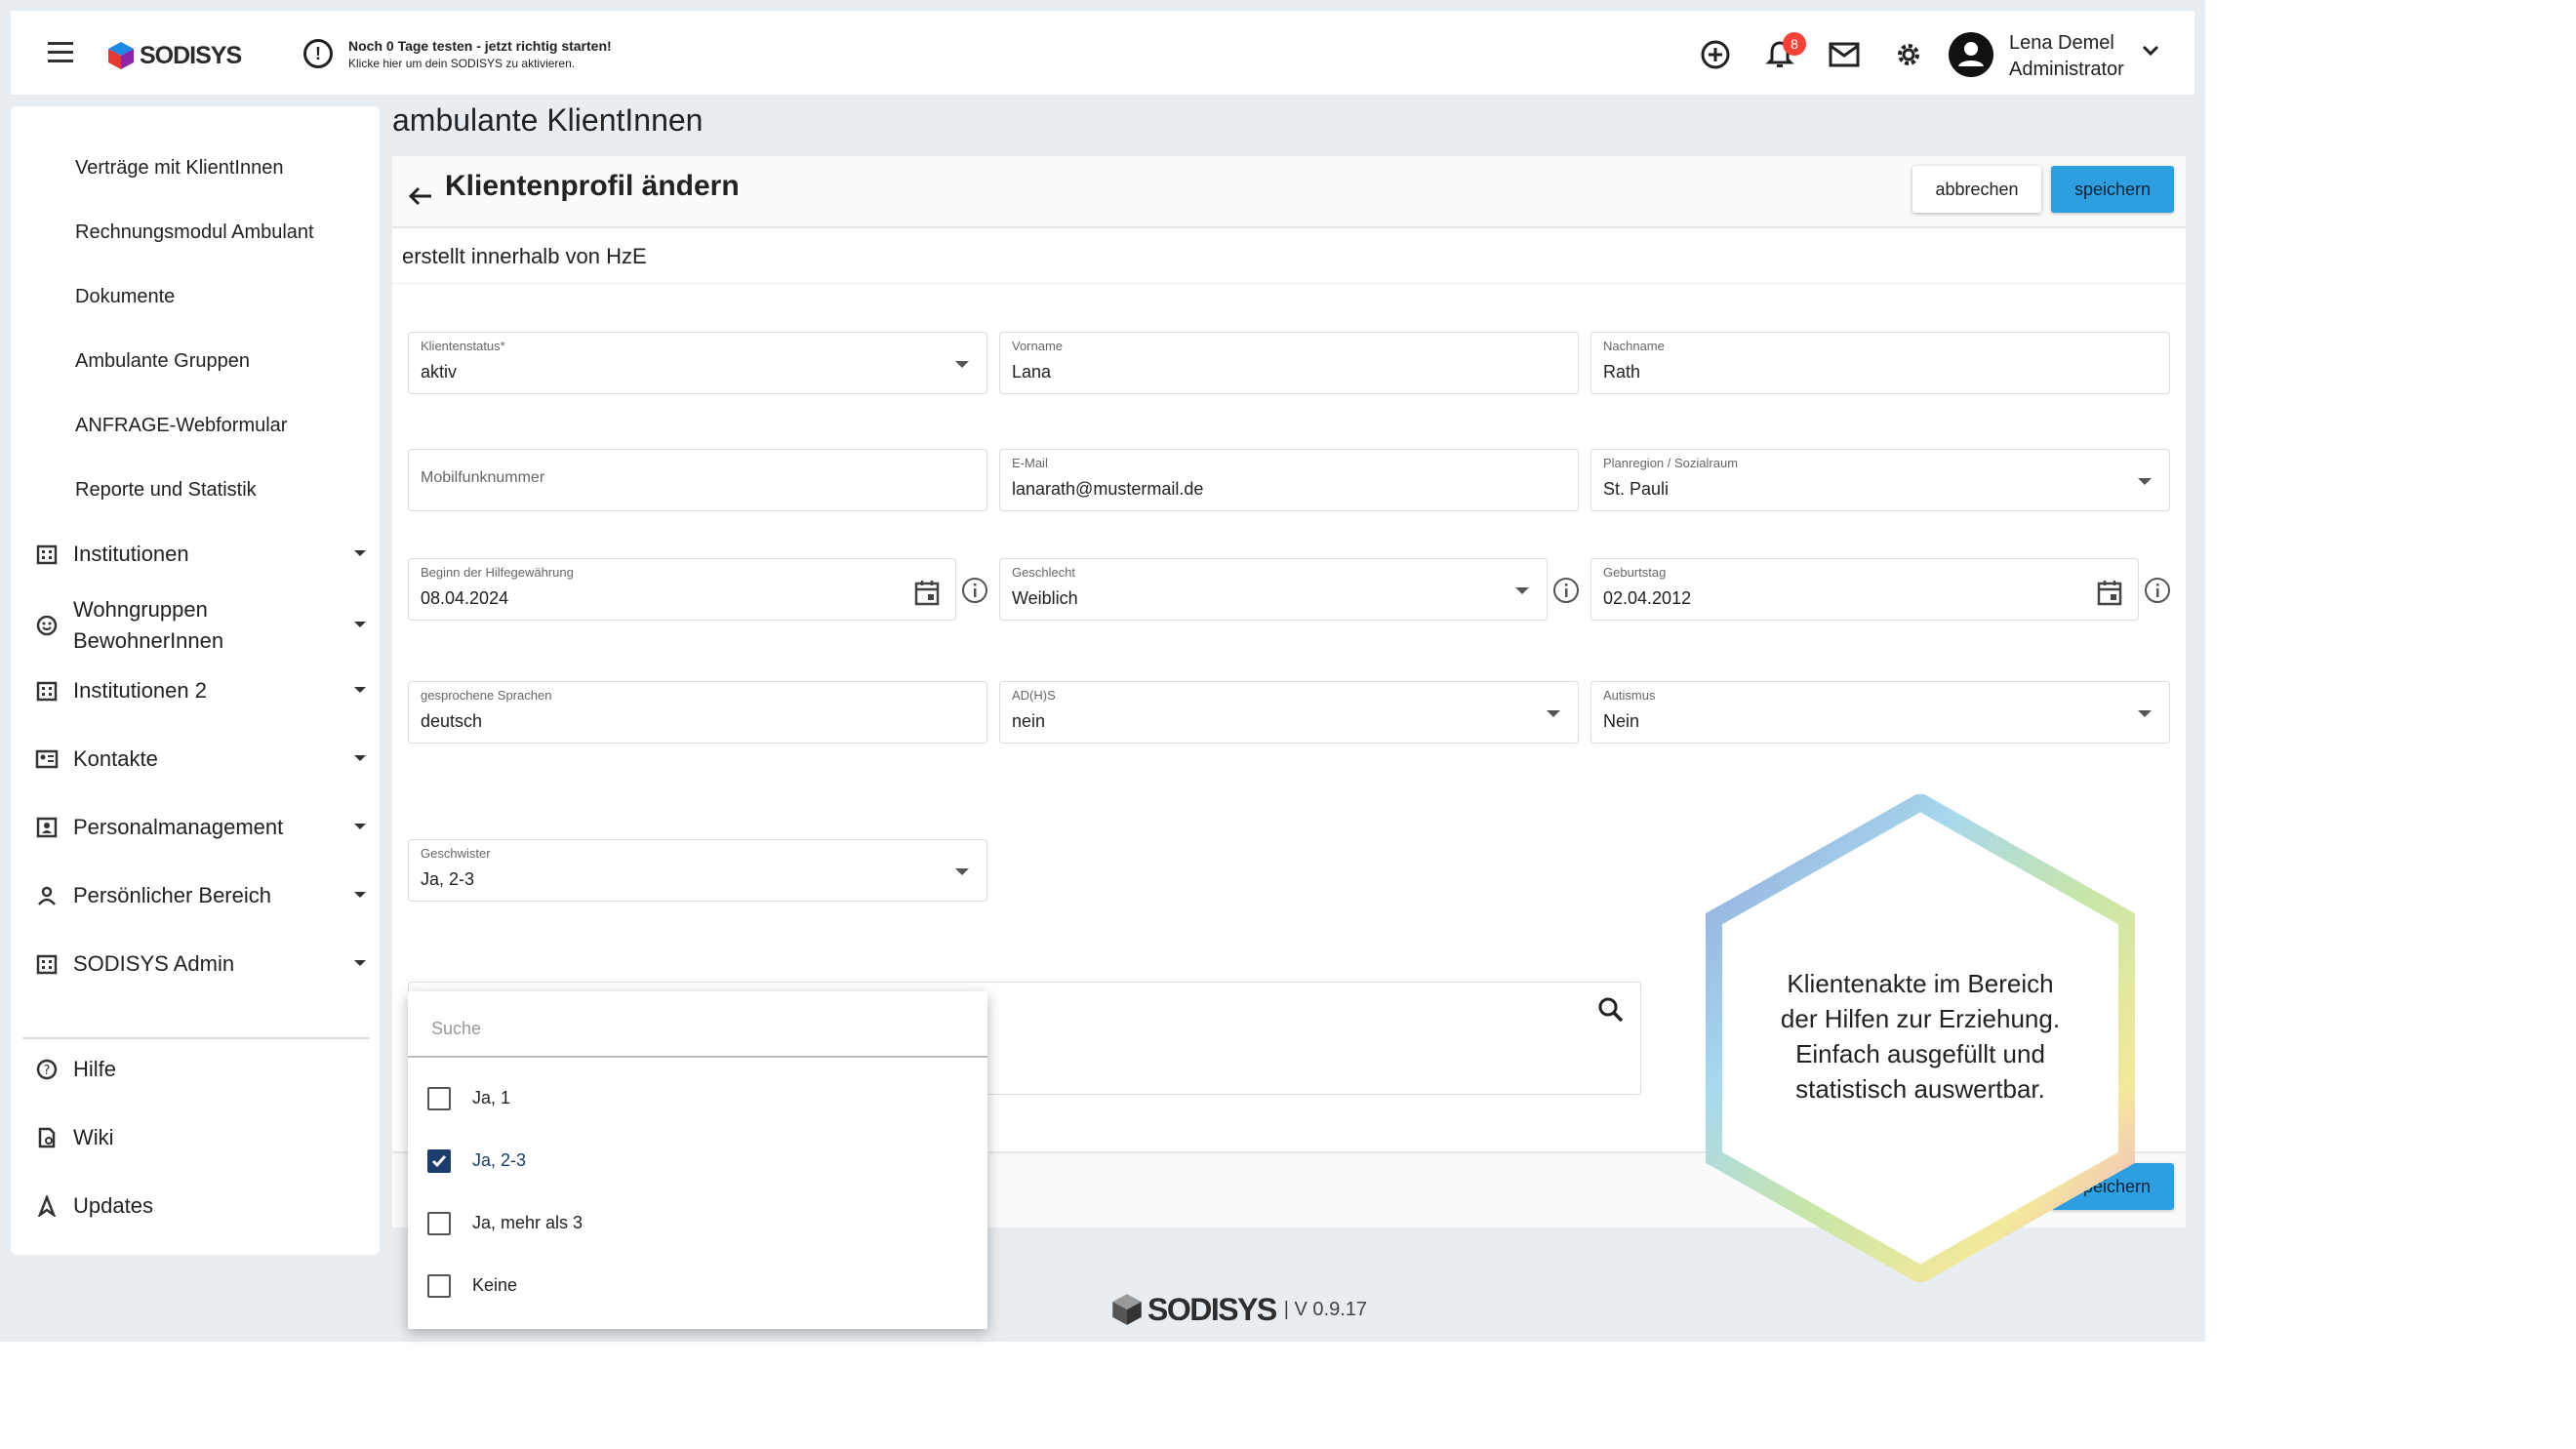 The width and height of the screenshot is (2576, 1449). I want to click on notifications-icon: 8, so click(1782, 53).